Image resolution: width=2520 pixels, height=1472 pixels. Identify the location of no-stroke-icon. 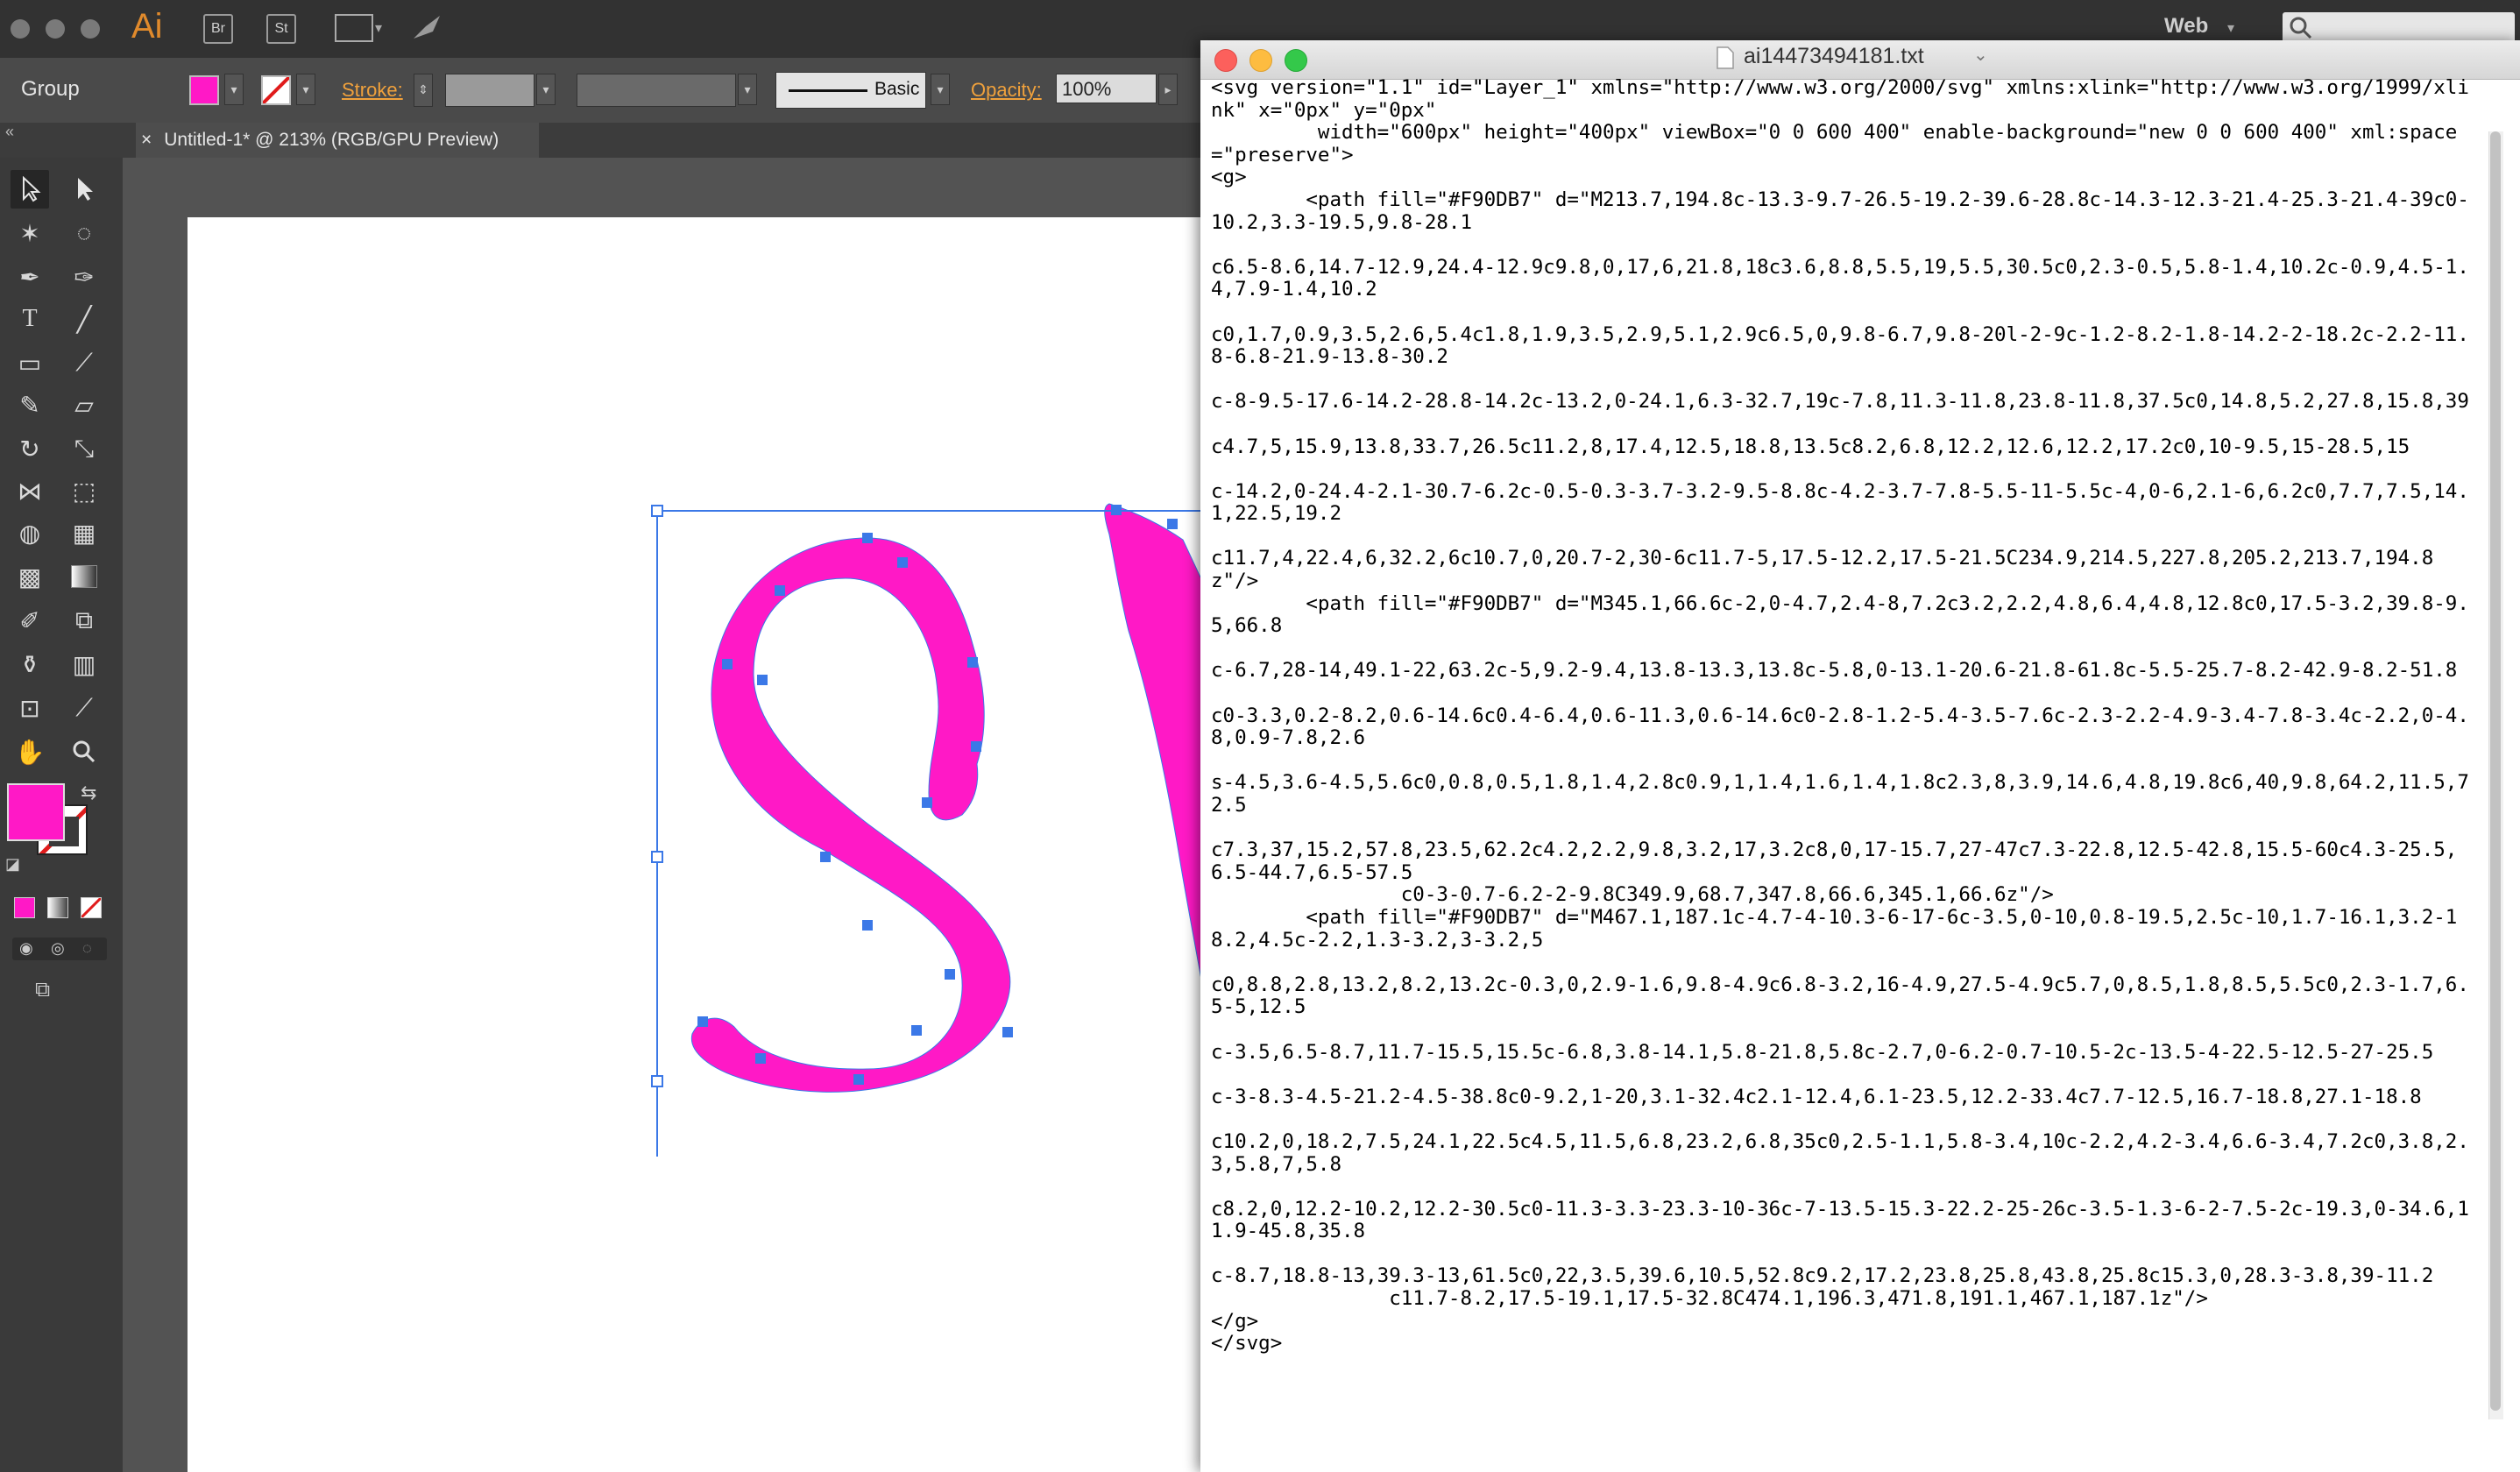
(276, 90).